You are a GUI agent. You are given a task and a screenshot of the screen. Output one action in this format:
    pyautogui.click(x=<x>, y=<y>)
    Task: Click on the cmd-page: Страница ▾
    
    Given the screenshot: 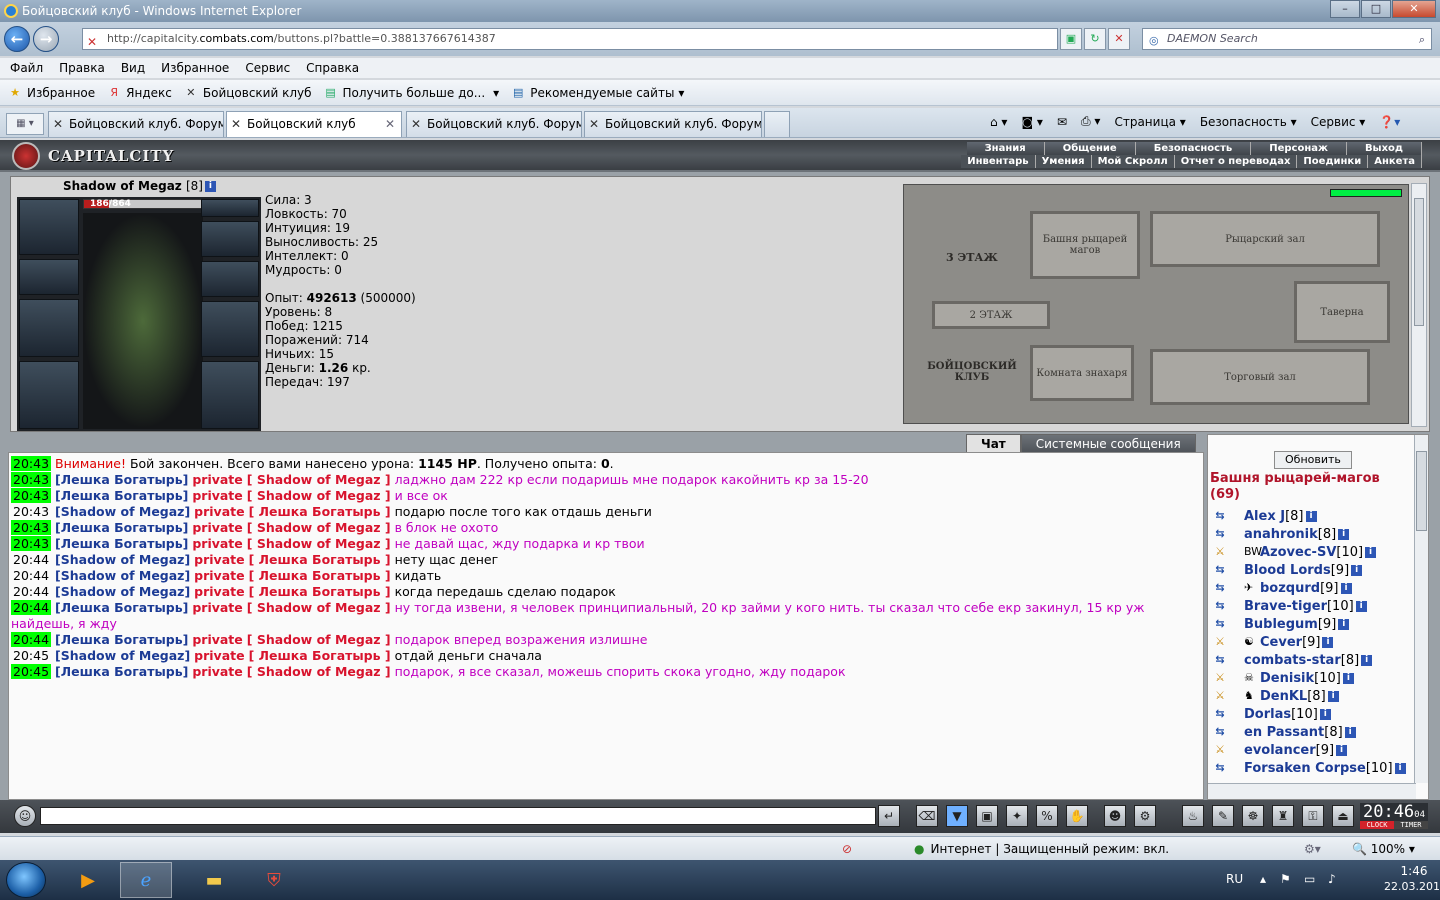 What is the action you would take?
    pyautogui.click(x=1149, y=122)
    